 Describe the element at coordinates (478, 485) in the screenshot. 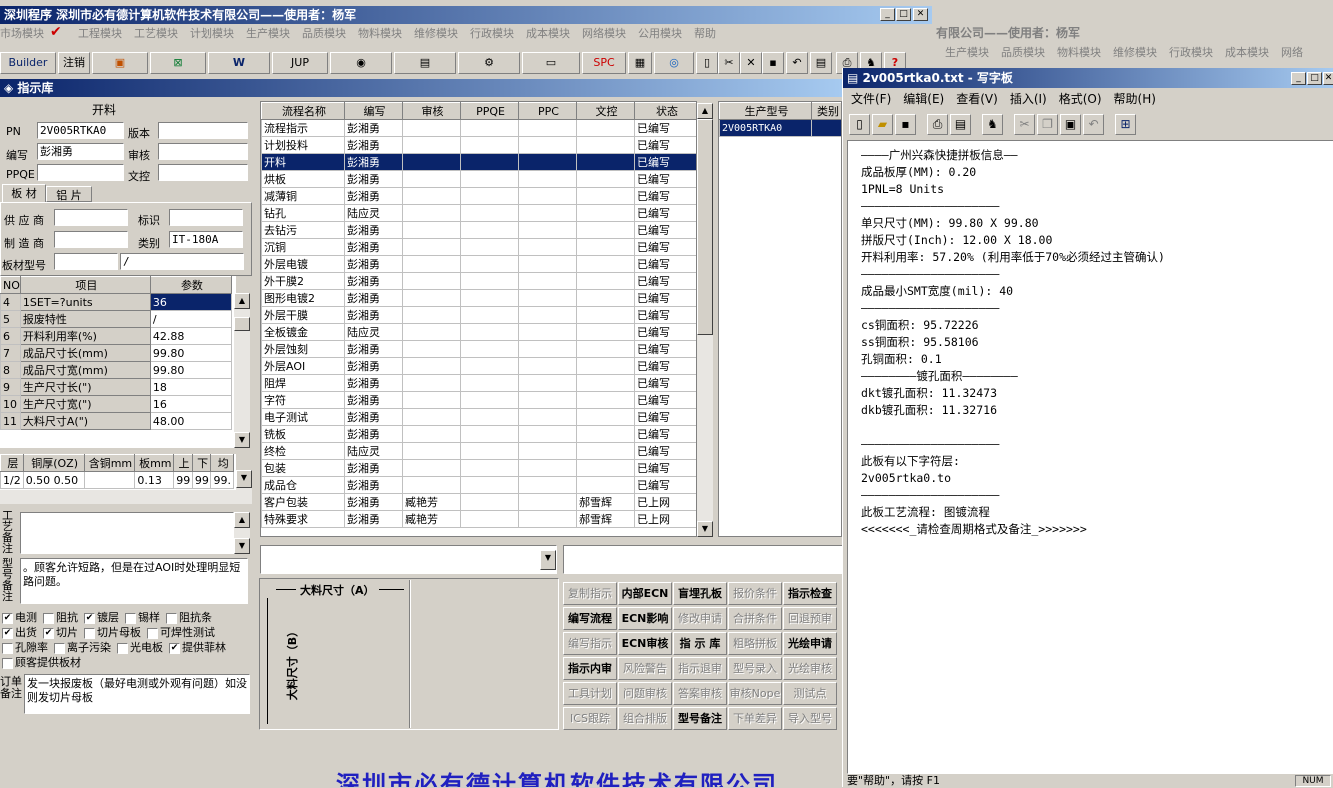

I see `flow-row: 成品仓 彭湘勇 已编写` at that location.